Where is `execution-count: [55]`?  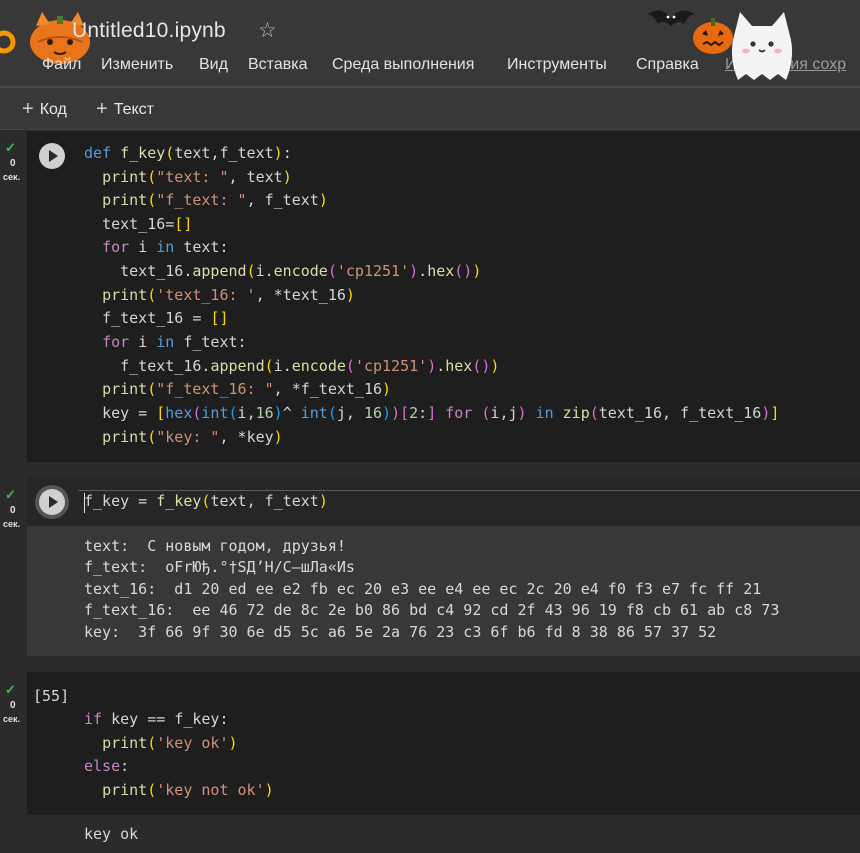 execution-count: [55] is located at coordinates (51, 696).